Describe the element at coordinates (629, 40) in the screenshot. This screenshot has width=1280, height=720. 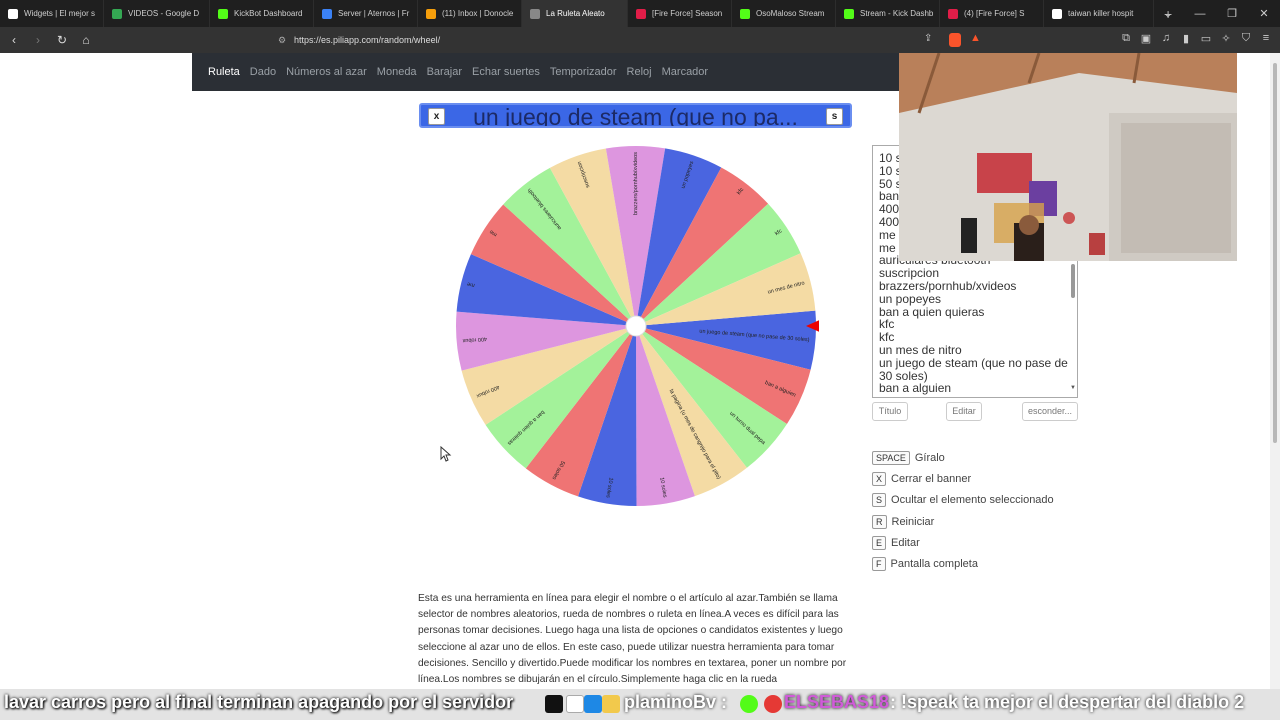
I see `url-field: ⚙ https://es.piliapp.com/random/wheel/` at that location.